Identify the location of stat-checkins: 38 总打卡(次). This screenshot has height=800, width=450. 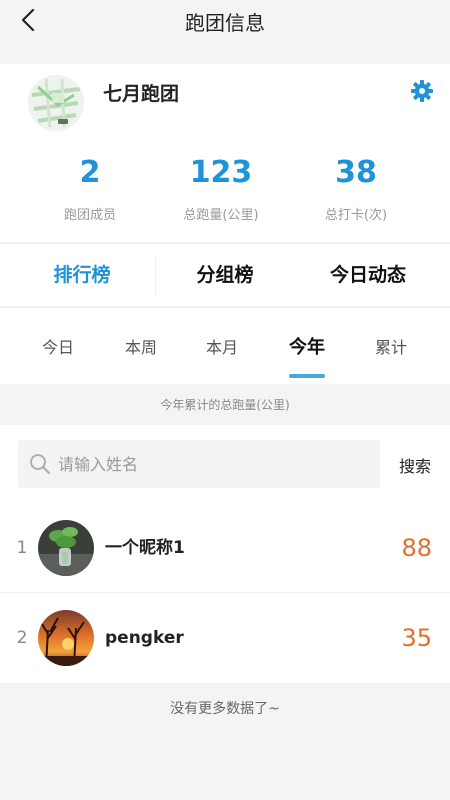
(356, 189).